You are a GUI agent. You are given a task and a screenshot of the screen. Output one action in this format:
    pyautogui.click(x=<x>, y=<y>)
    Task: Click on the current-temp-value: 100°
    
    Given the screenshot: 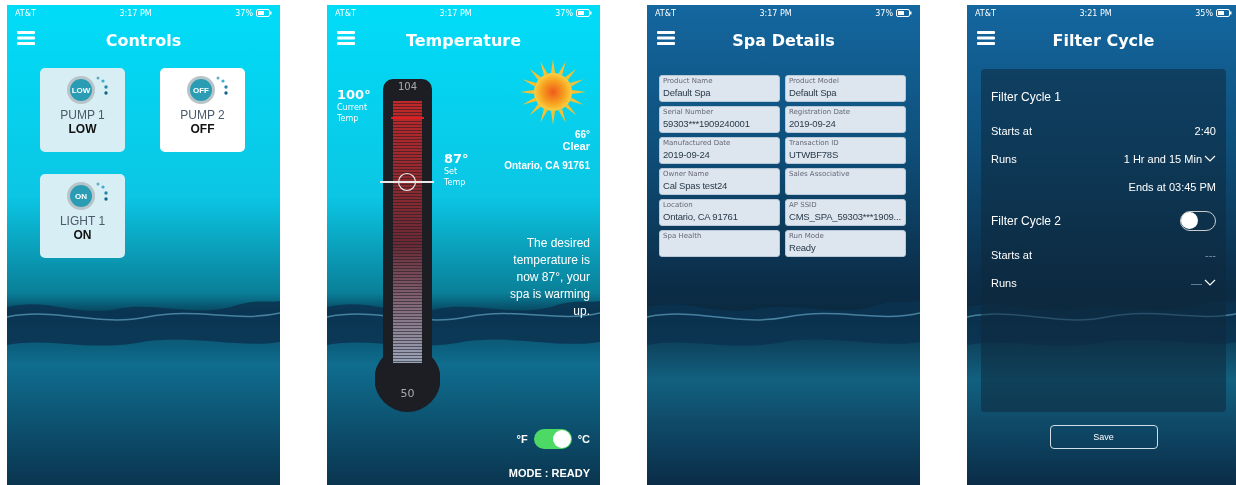 What is the action you would take?
    pyautogui.click(x=354, y=94)
    